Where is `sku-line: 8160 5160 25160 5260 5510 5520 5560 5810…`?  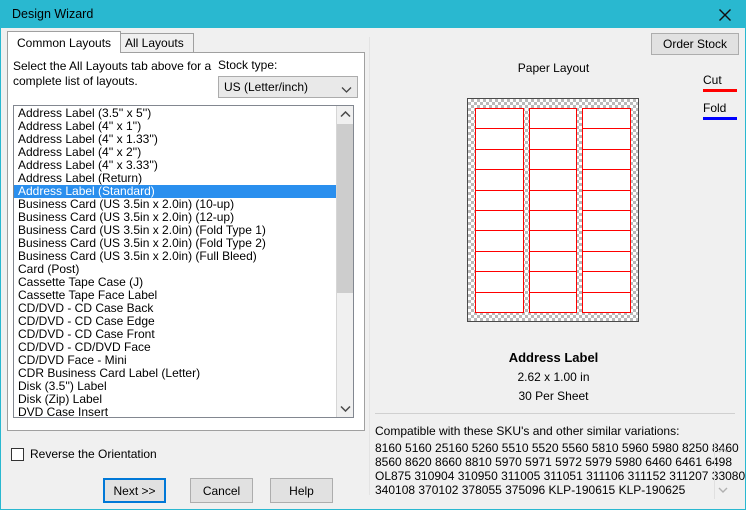 sku-line: 8160 5160 25160 5260 5510 5520 5560 5810… is located at coordinates (557, 448).